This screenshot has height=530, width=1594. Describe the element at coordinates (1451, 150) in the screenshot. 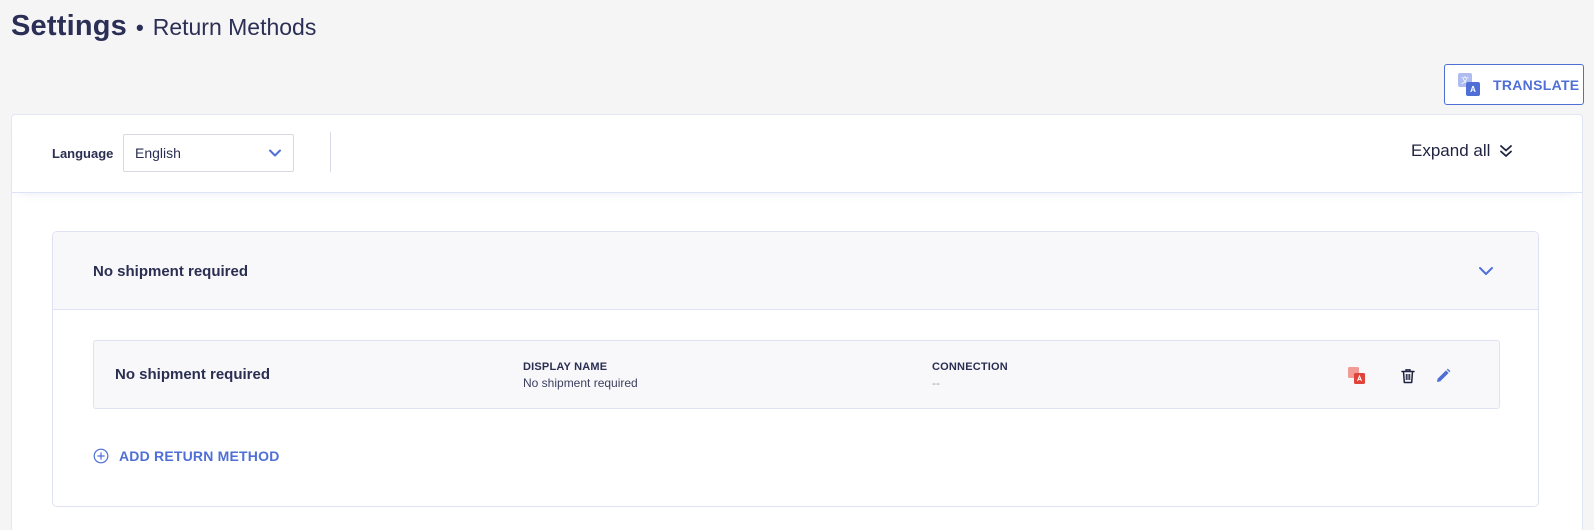

I see `expand-all-label: Expand all` at that location.